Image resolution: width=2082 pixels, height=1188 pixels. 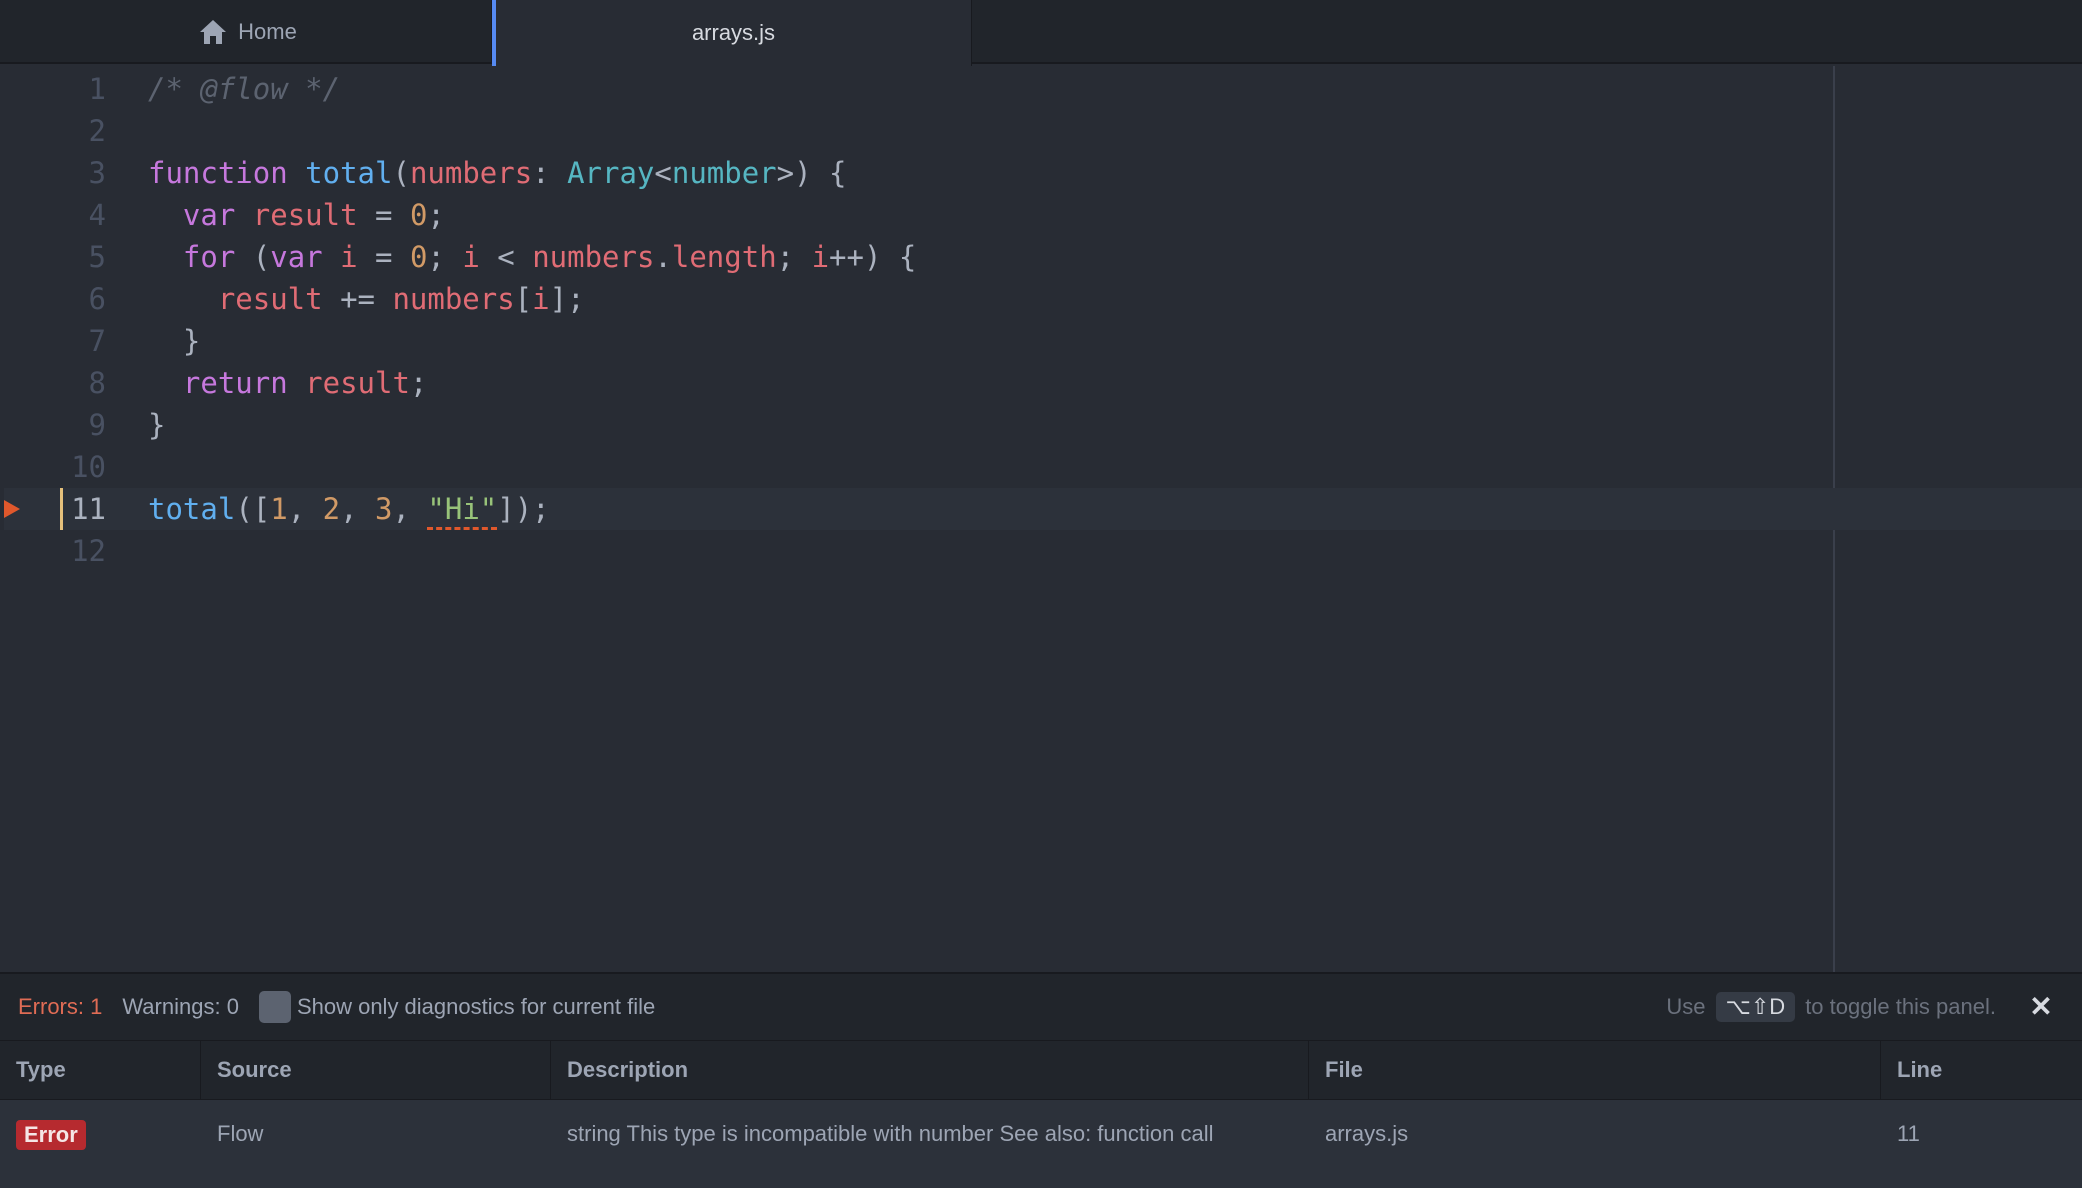 What do you see at coordinates (1595, 1070) in the screenshot?
I see `column-header-file: File` at bounding box center [1595, 1070].